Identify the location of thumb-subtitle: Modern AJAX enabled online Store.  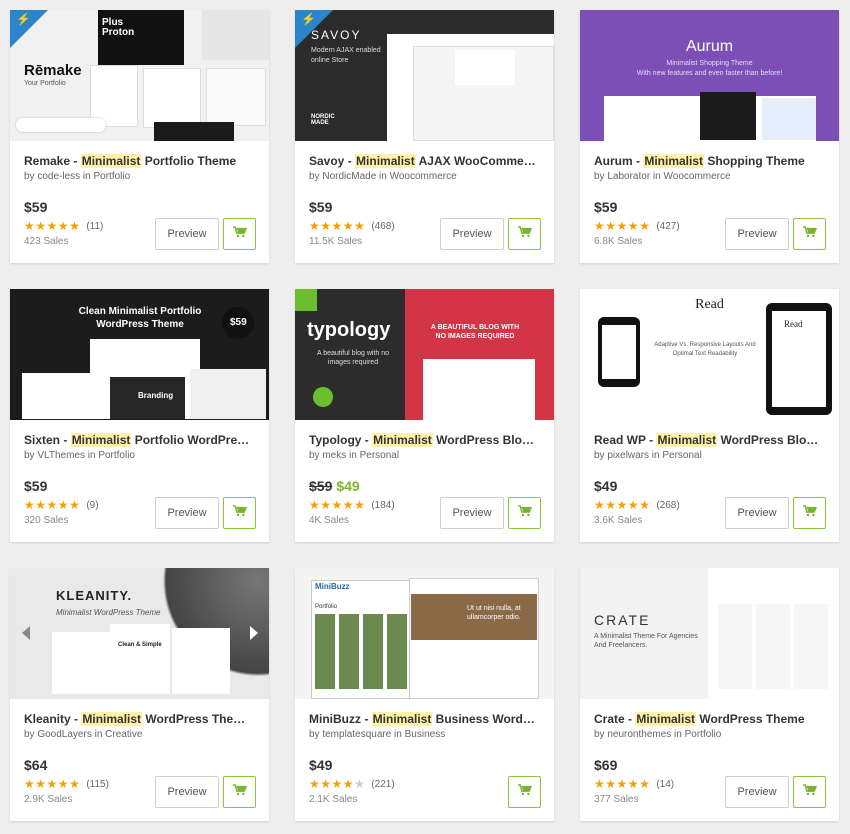
(346, 55).